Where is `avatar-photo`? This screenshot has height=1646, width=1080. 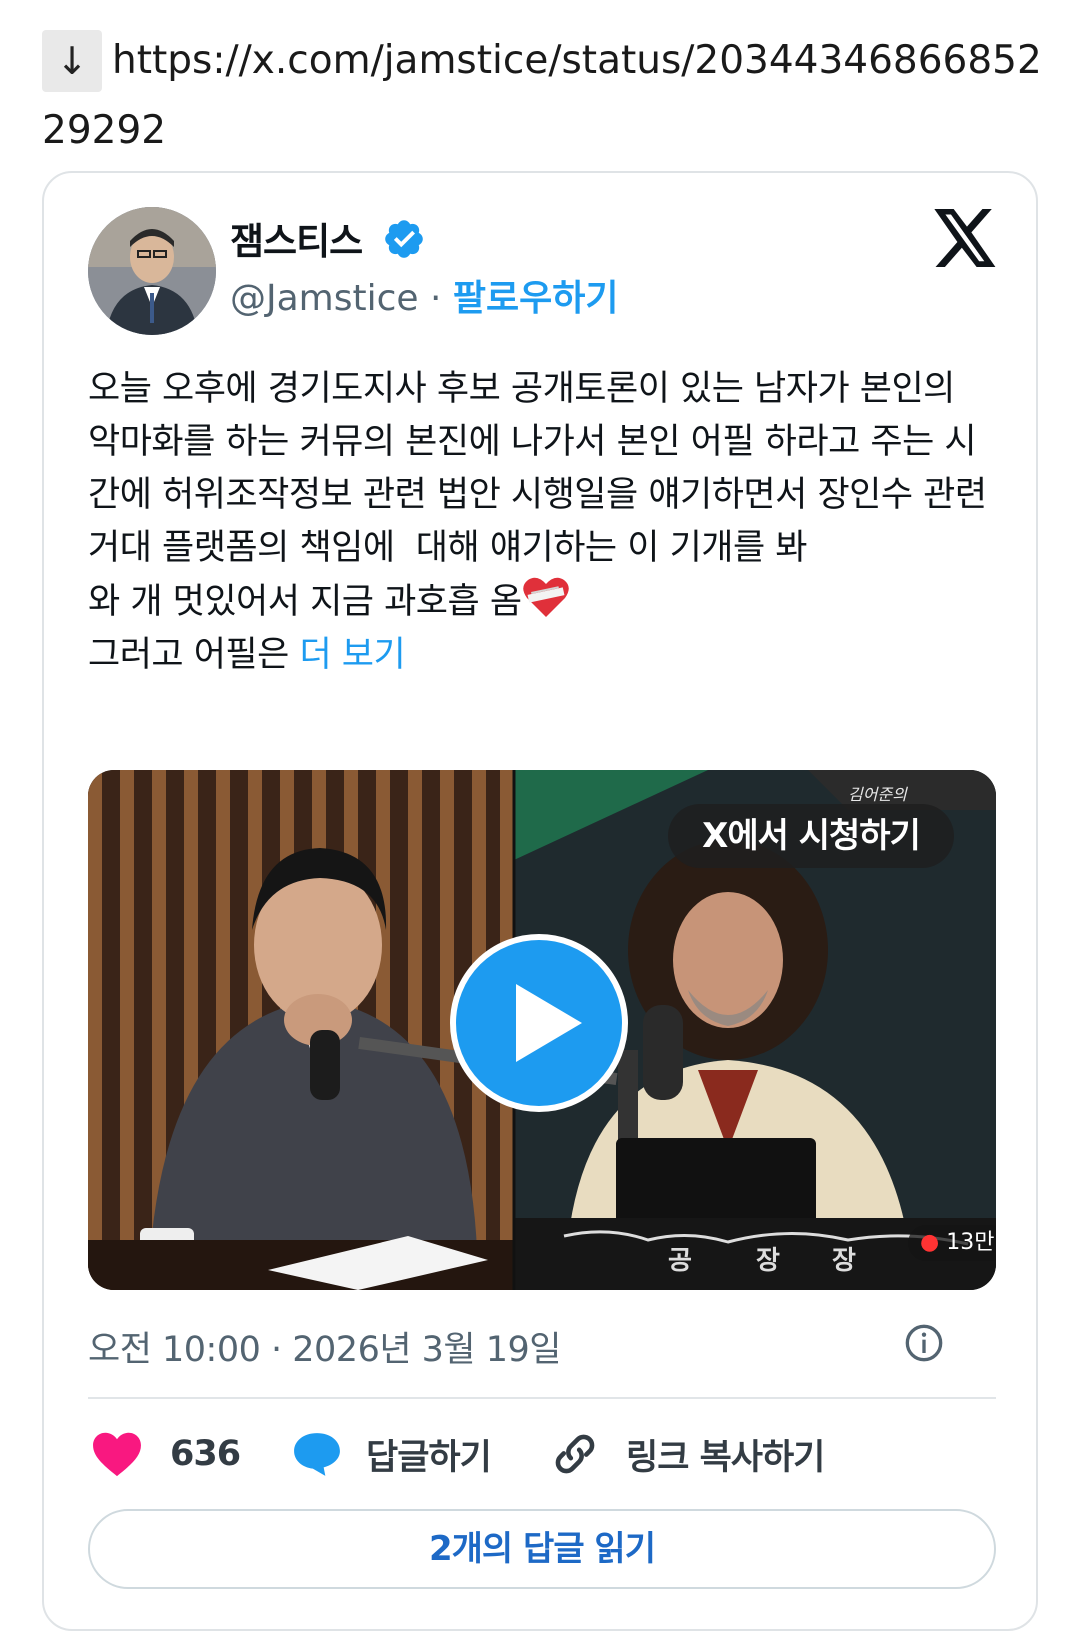 avatar-photo is located at coordinates (152, 271).